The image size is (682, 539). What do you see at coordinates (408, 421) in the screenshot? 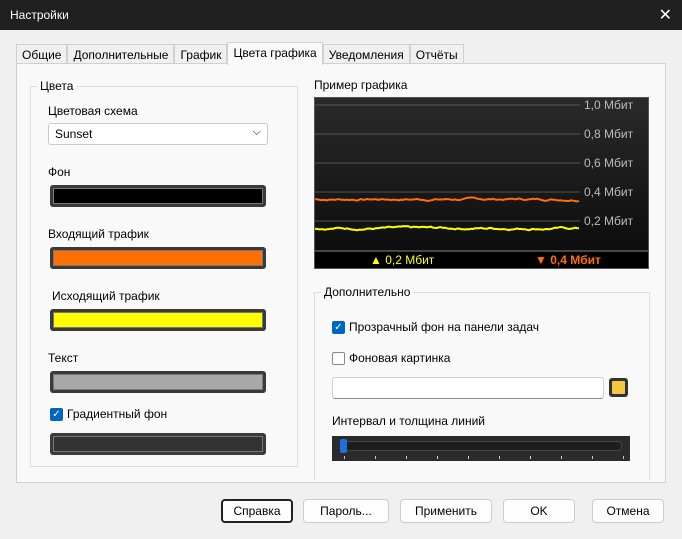
I see `interval-label: Интервал и толщина линий` at bounding box center [408, 421].